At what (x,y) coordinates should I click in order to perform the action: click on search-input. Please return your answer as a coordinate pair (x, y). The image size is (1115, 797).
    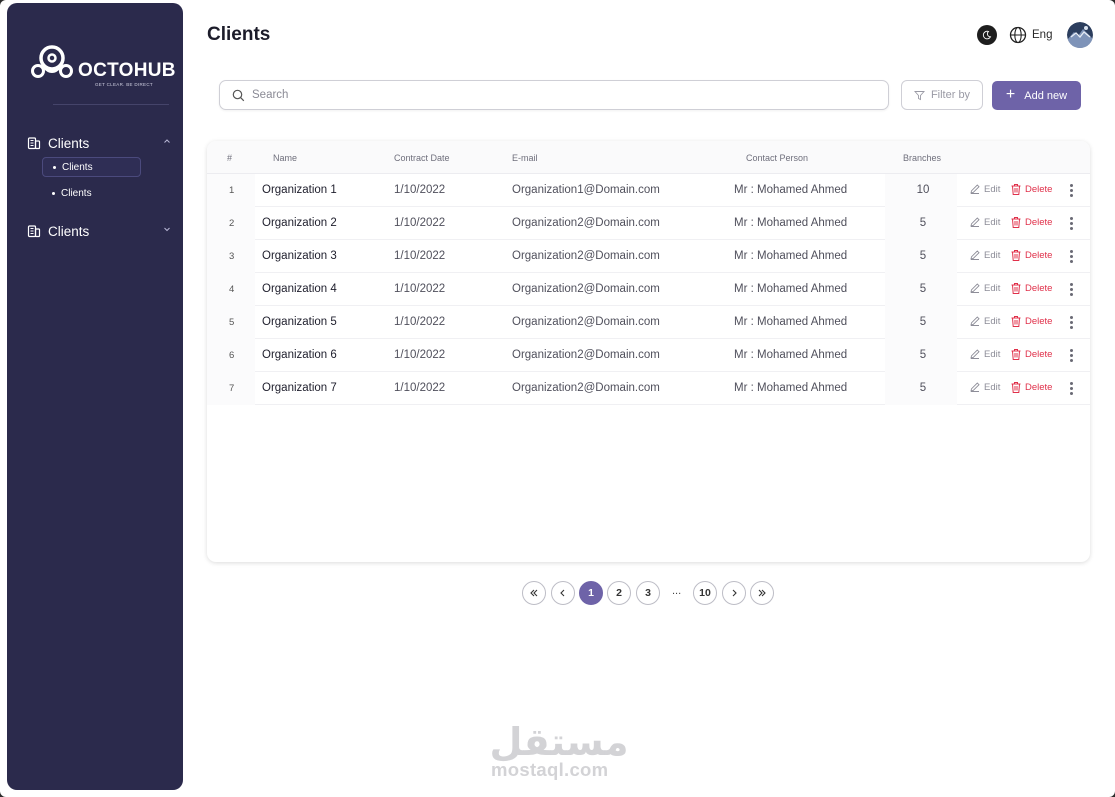
    Looking at the image, I should click on (552, 95).